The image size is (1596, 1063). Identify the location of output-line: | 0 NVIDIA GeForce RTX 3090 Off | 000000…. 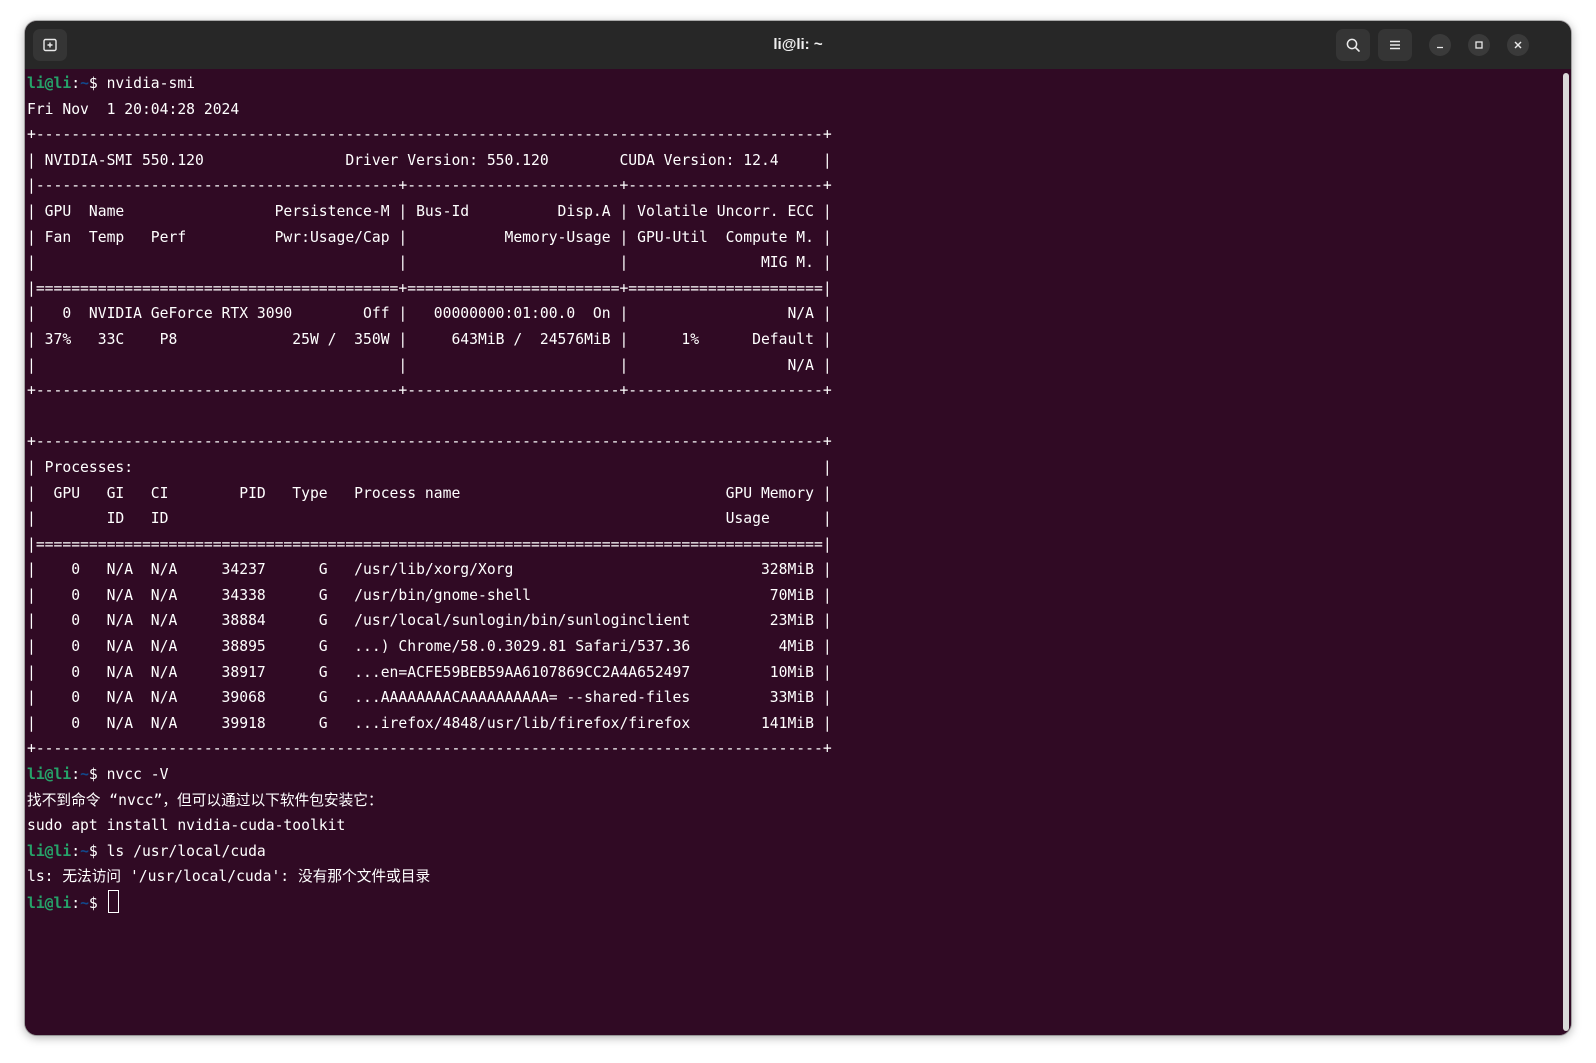
(429, 314).